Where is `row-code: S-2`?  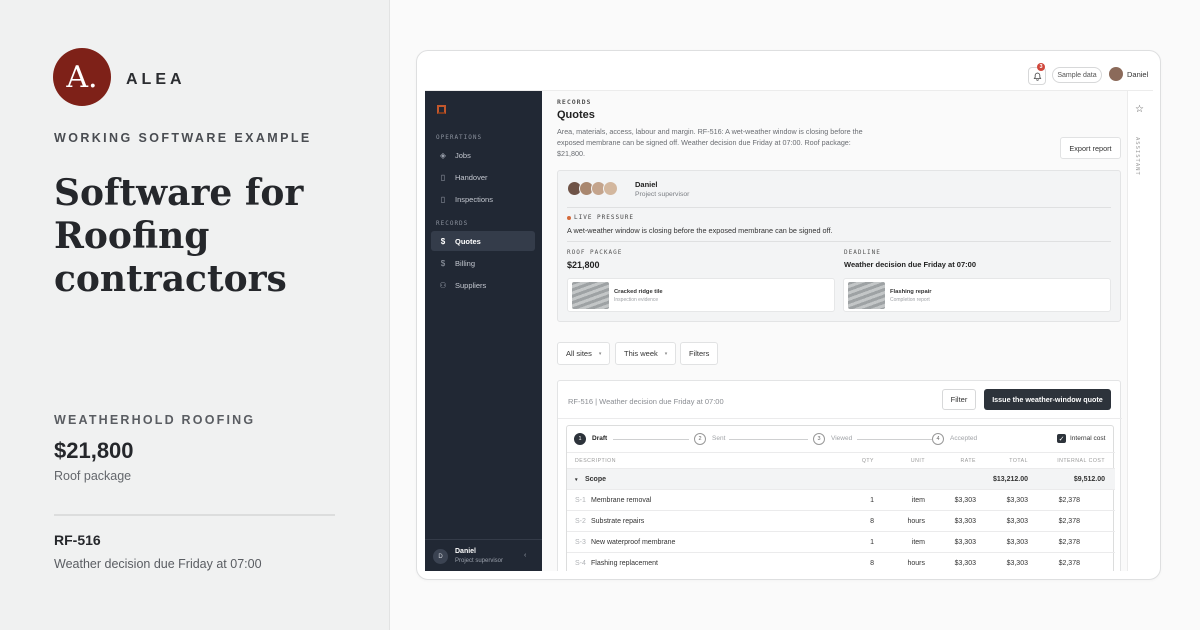
row-code: S-2 is located at coordinates (580, 521).